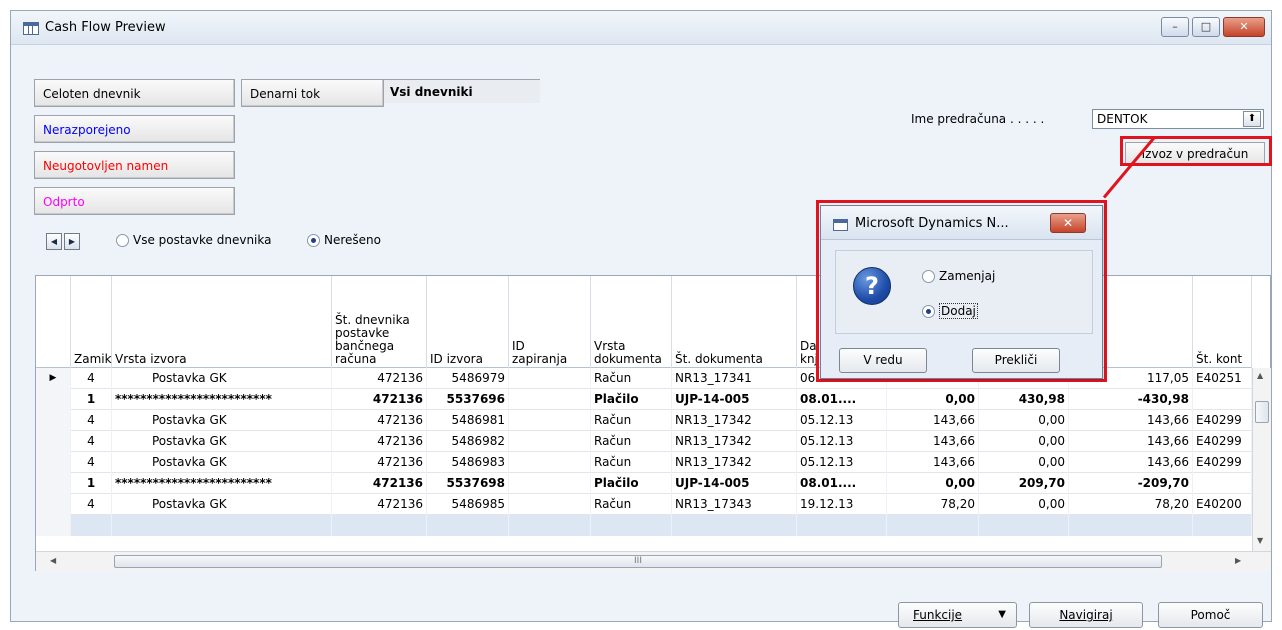 The image size is (1282, 630). I want to click on cell-id-izvora: 5537698, so click(468, 483).